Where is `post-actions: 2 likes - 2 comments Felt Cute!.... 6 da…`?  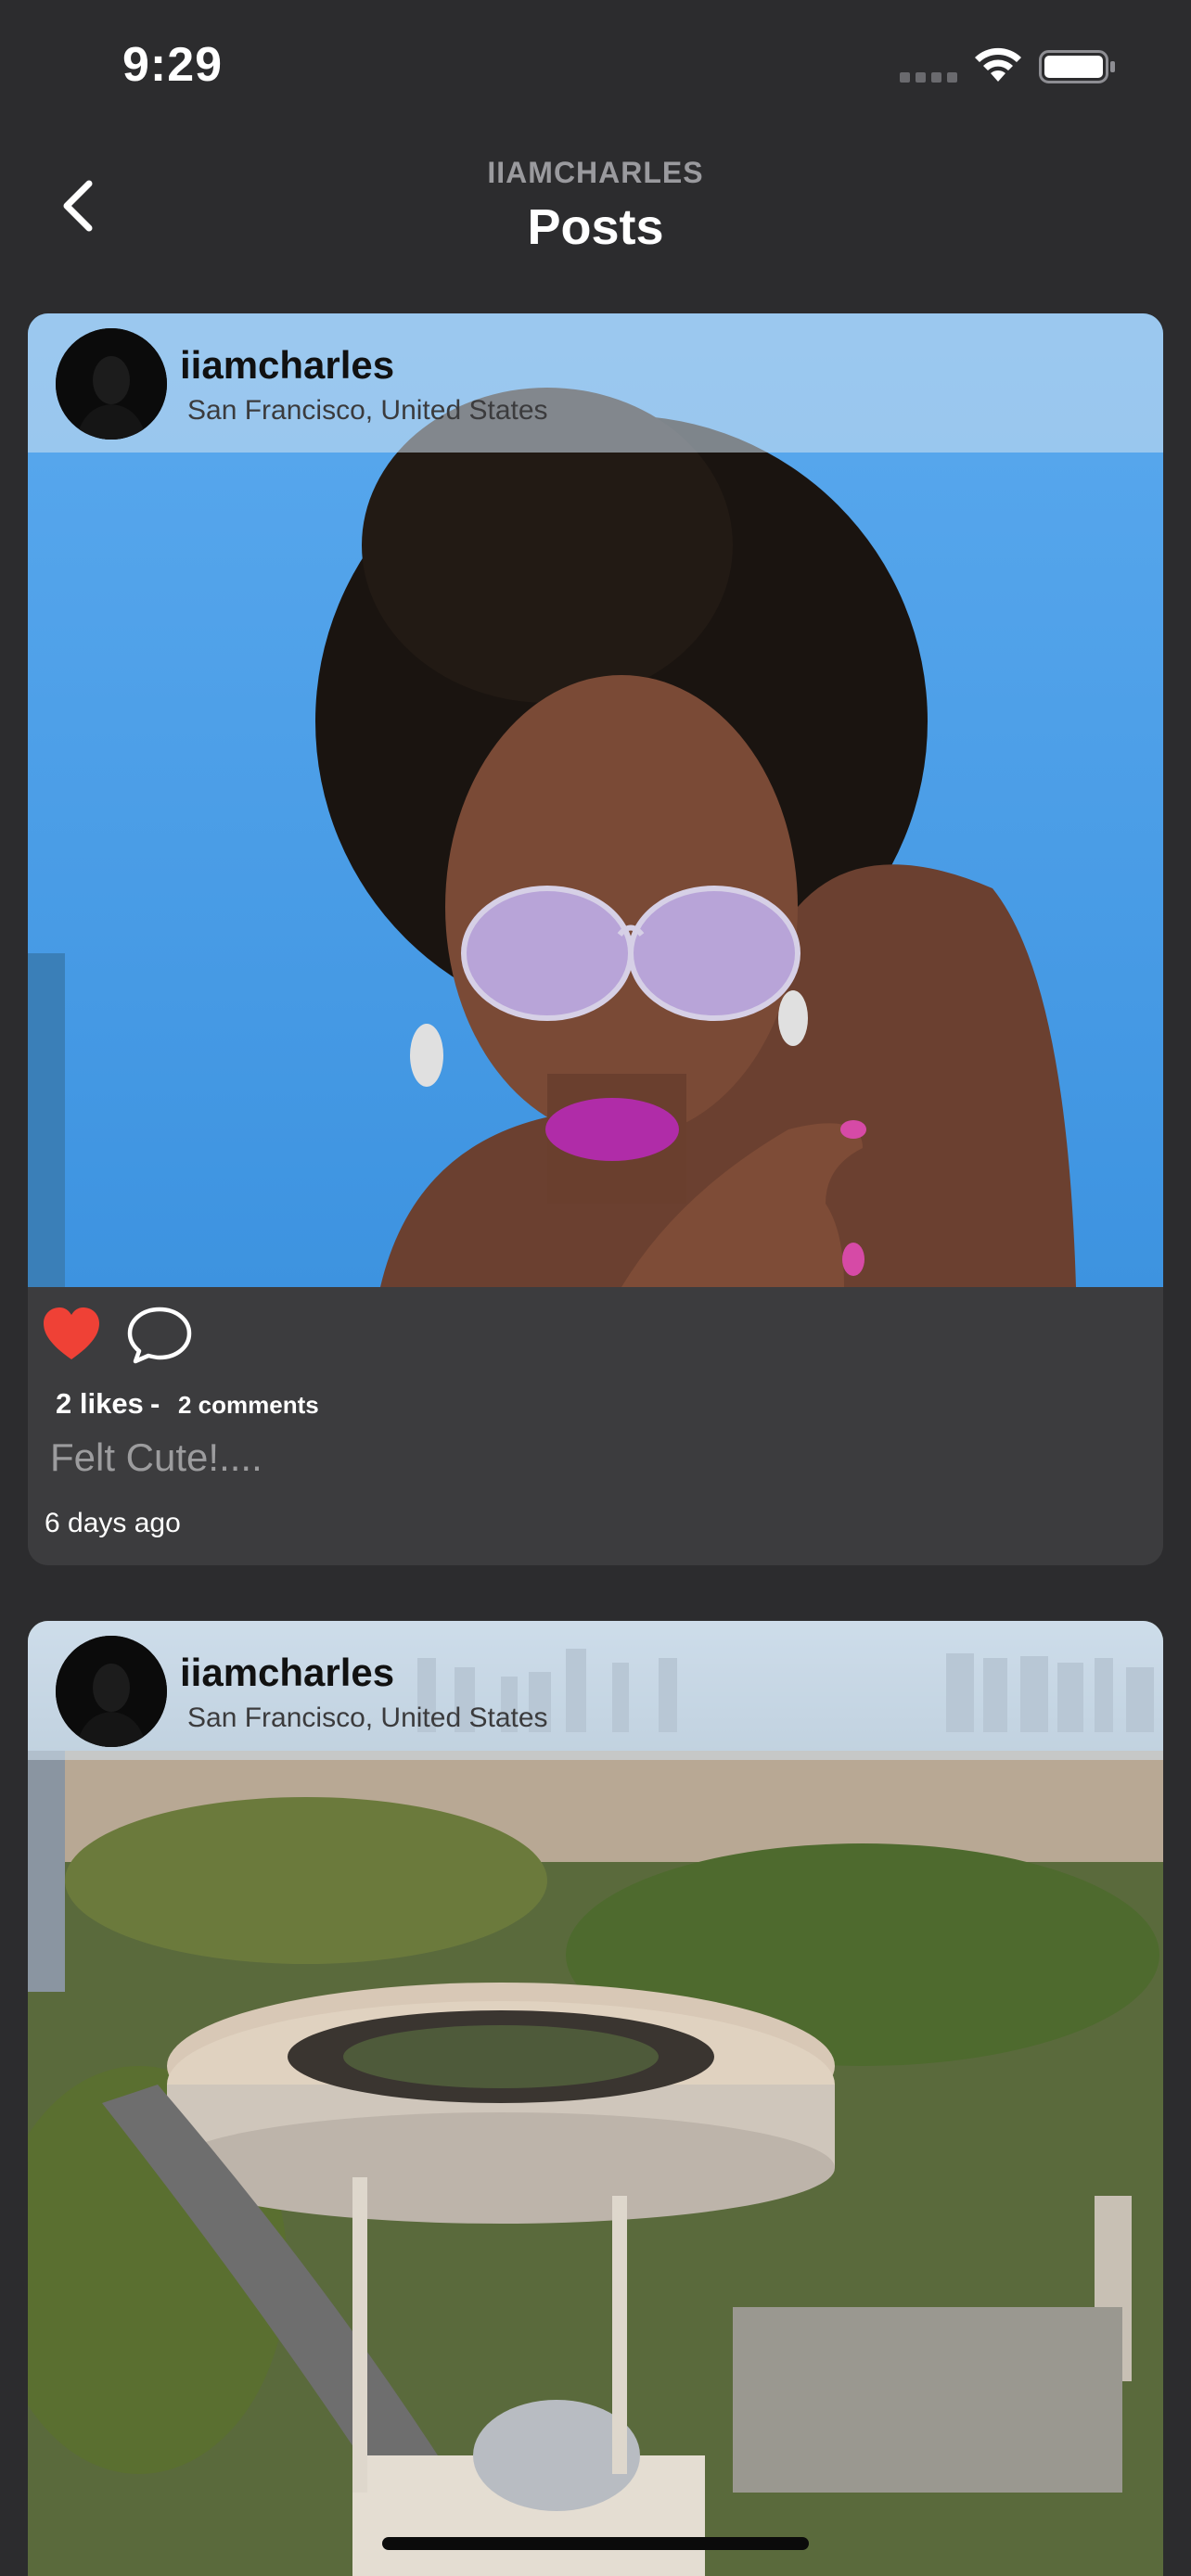
post-actions: 2 likes - 2 comments Felt Cute!.... 6 da… is located at coordinates (595, 1426).